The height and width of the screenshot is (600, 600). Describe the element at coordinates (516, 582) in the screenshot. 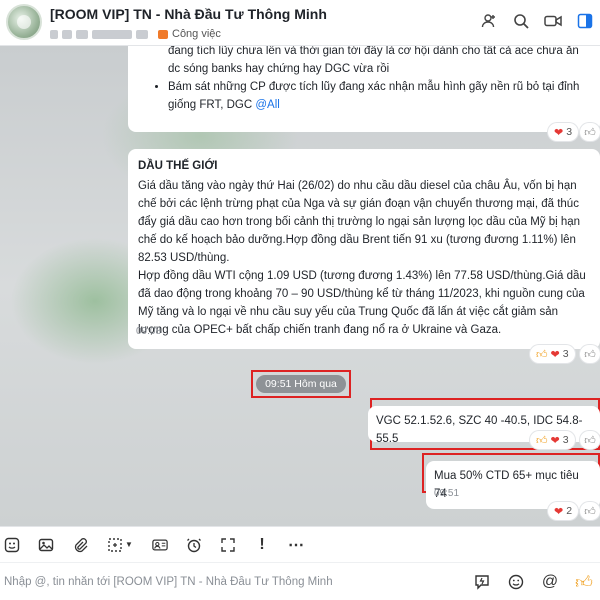

I see `emoji-icon` at that location.